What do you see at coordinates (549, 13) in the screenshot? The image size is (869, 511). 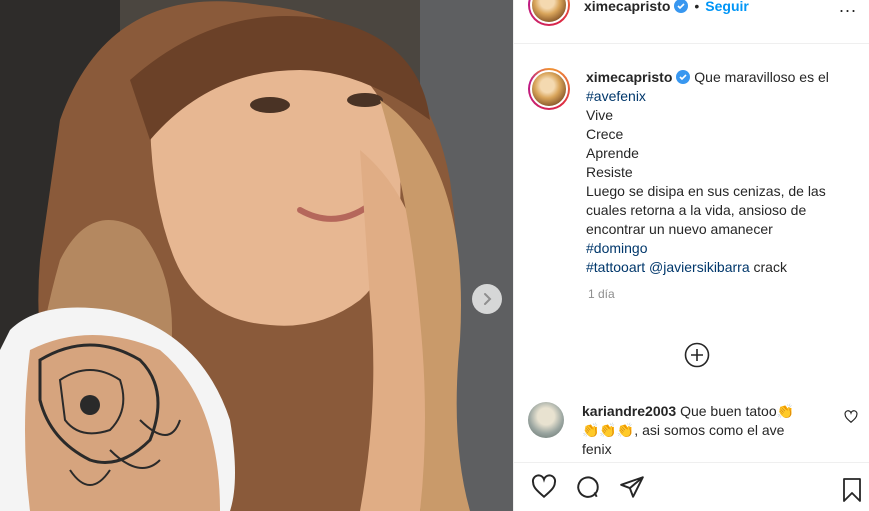 I see `author-avatar` at bounding box center [549, 13].